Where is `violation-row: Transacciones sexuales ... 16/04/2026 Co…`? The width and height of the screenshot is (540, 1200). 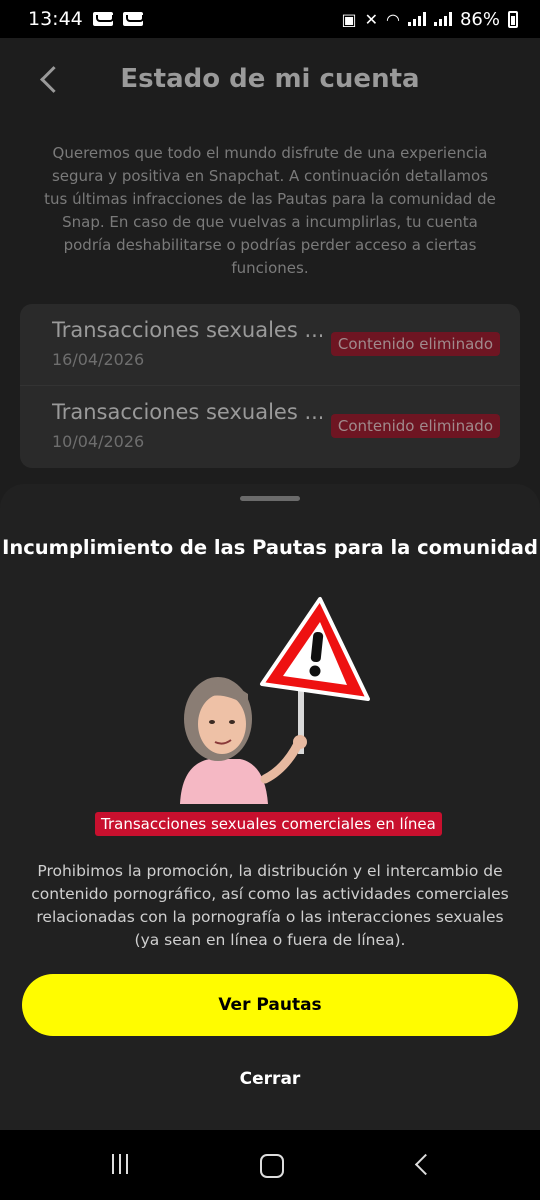 violation-row: Transacciones sexuales ... 16/04/2026 Co… is located at coordinates (270, 345).